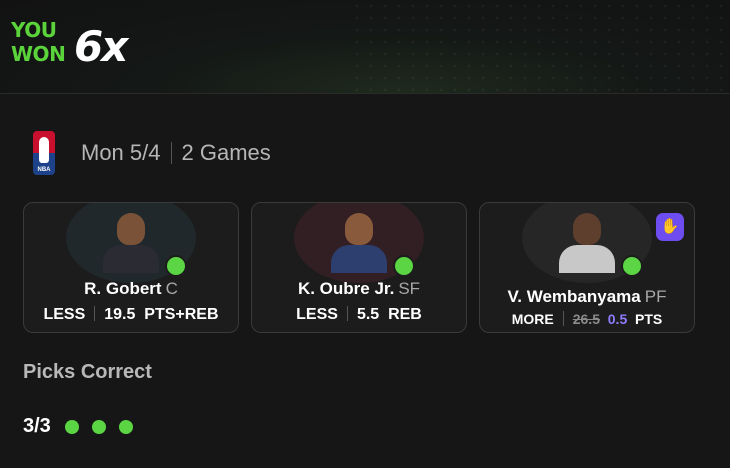 This screenshot has height=468, width=730. What do you see at coordinates (346, 288) in the screenshot?
I see `player-name-text: K. Oubre Jr.` at bounding box center [346, 288].